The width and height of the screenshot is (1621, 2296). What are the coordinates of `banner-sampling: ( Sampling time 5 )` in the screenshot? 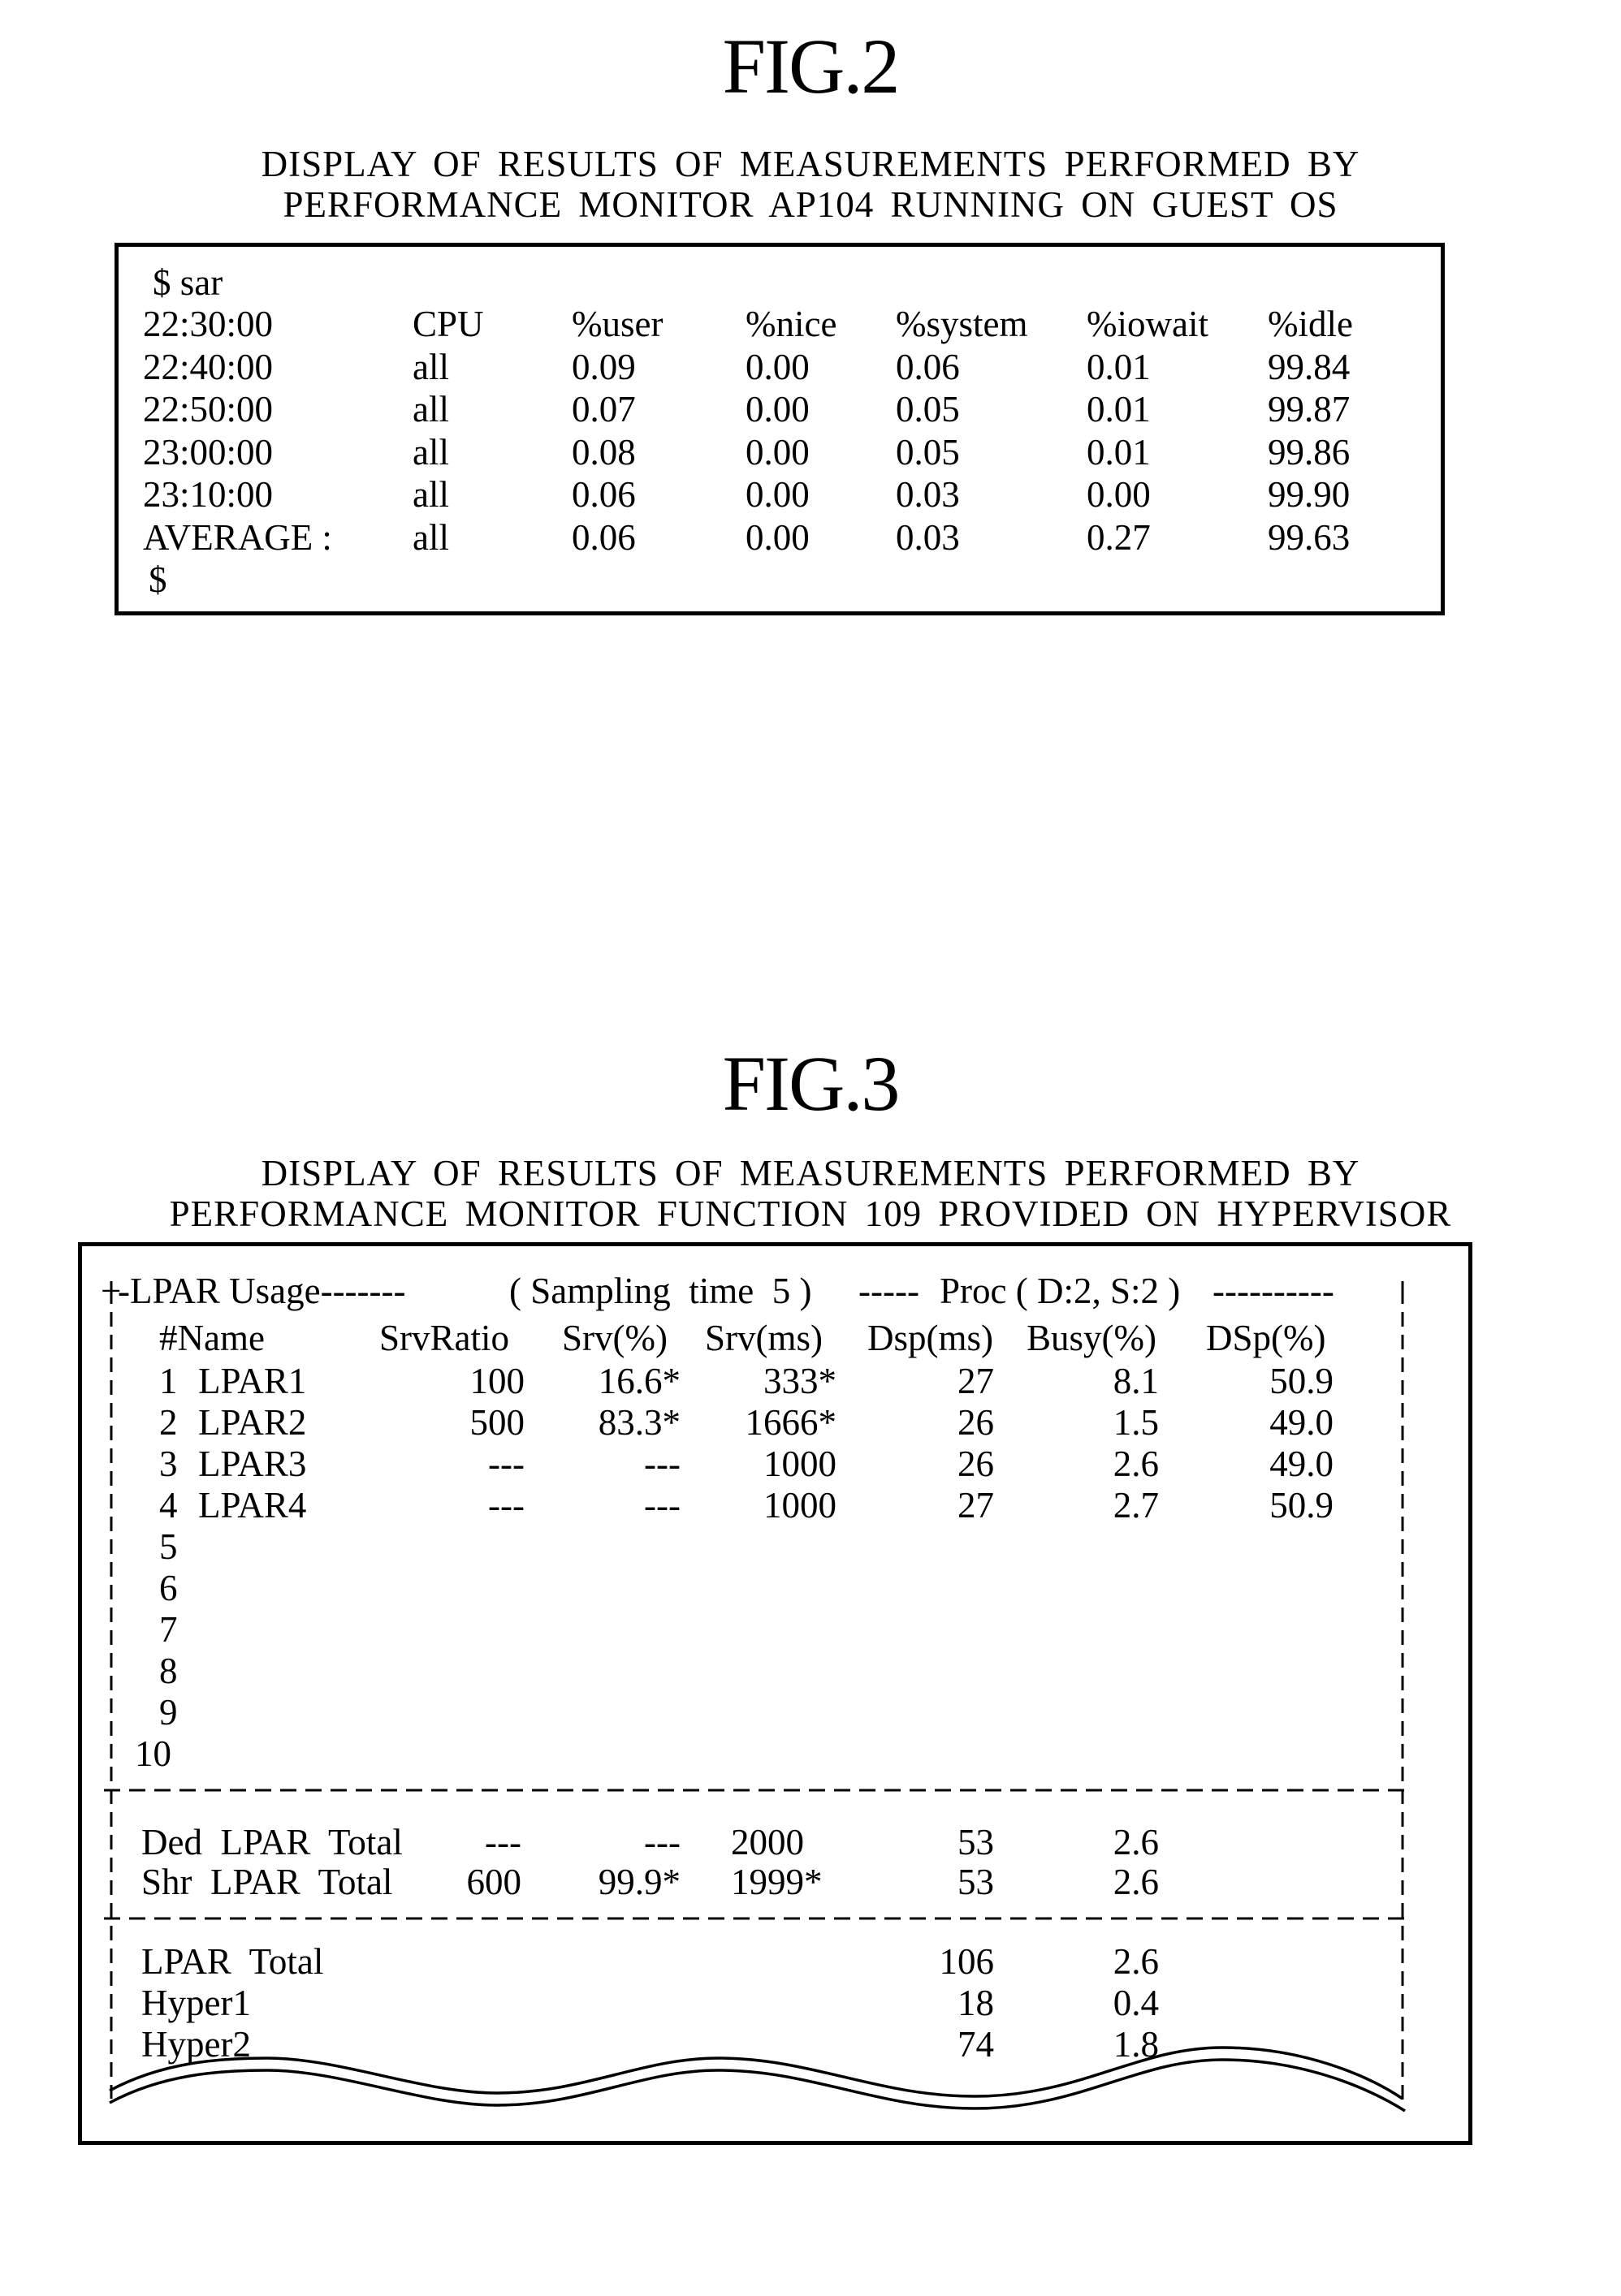 It's located at (660, 1291).